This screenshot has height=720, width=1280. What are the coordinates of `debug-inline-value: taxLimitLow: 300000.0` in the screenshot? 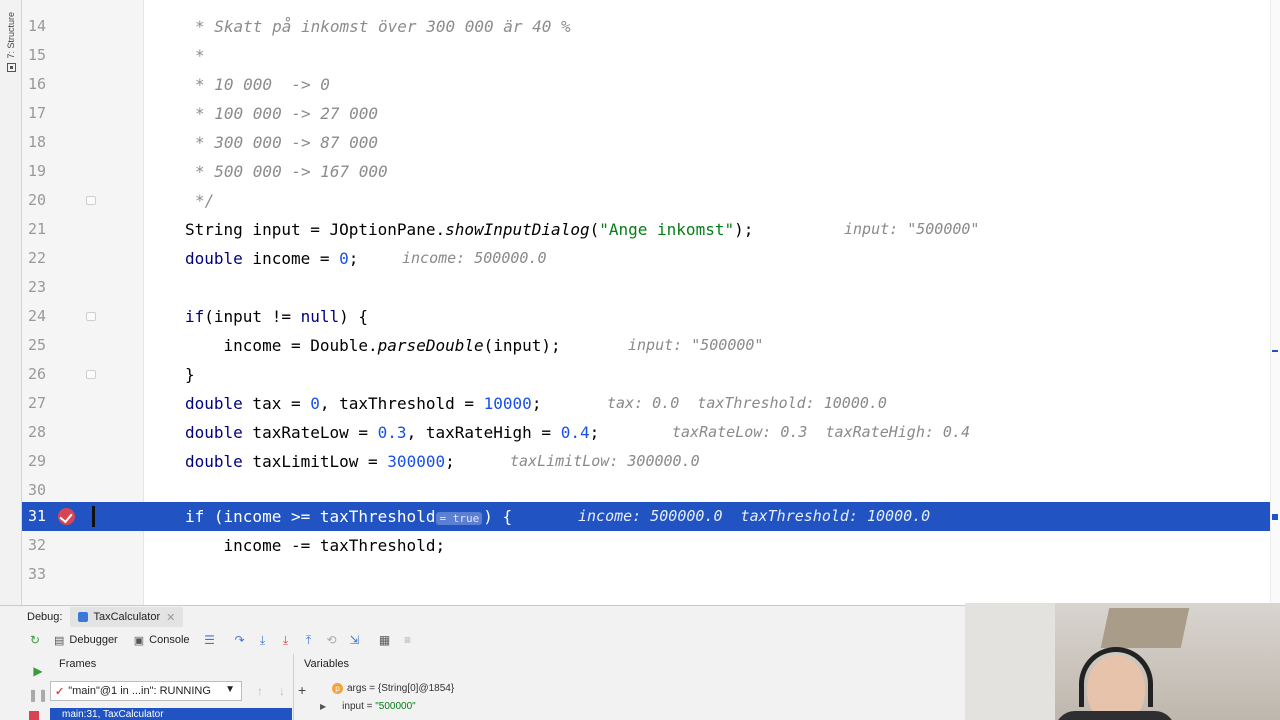 It's located at (605, 461).